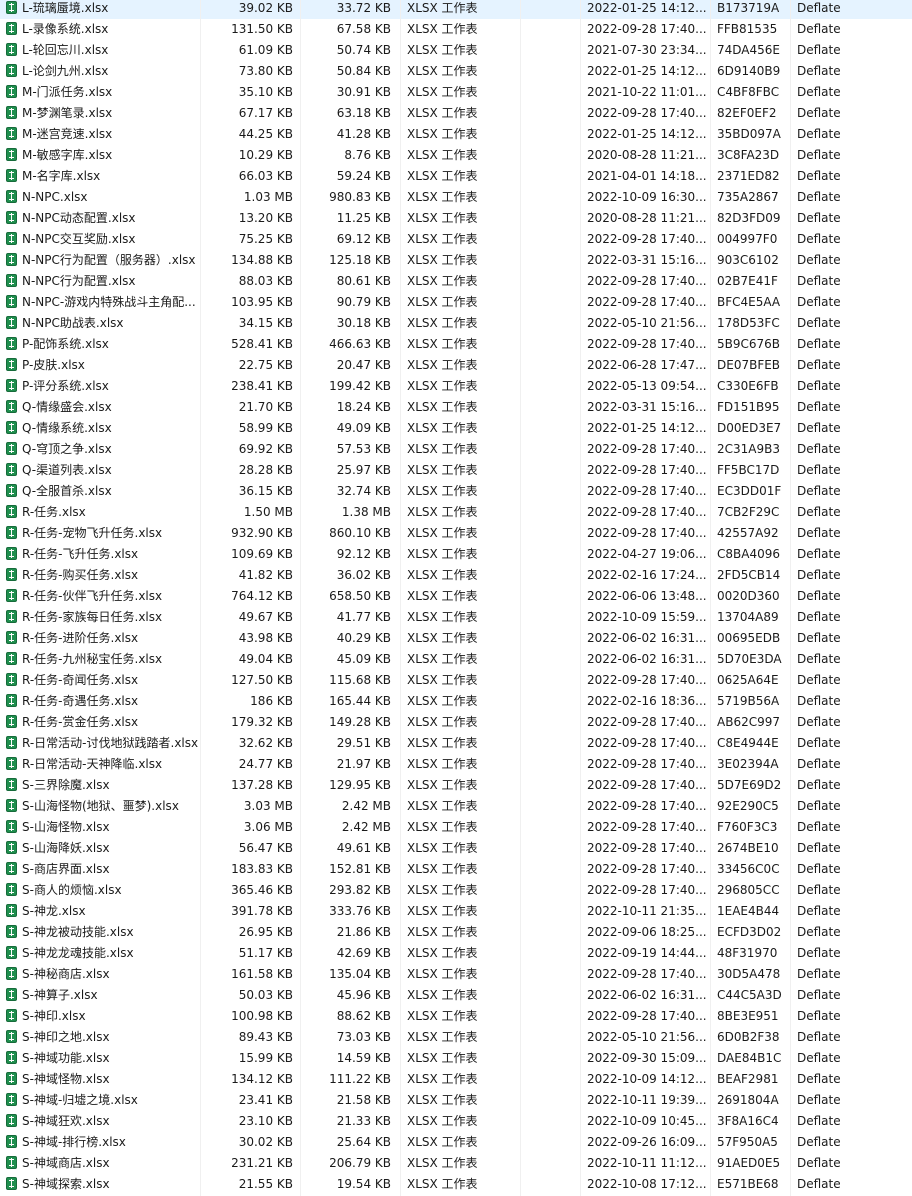 The width and height of the screenshot is (912, 1196). Describe the element at coordinates (363, 995) in the screenshot. I see `packed-size: 45.96 KB` at that location.